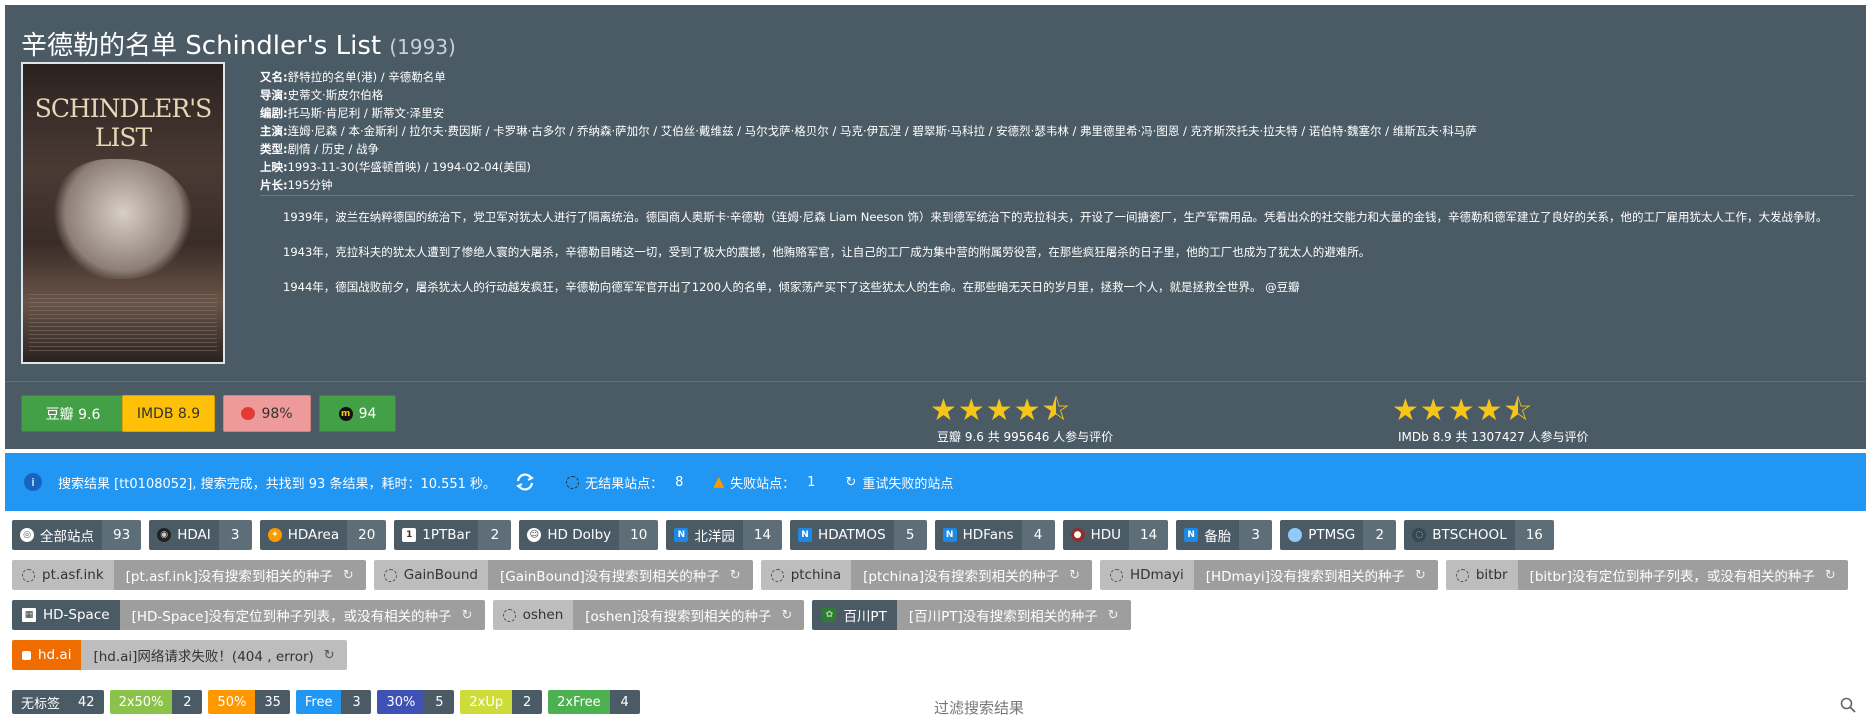 The image size is (1866, 723). I want to click on site-chip-hdai: ◉ HDAI 3, so click(200, 535).